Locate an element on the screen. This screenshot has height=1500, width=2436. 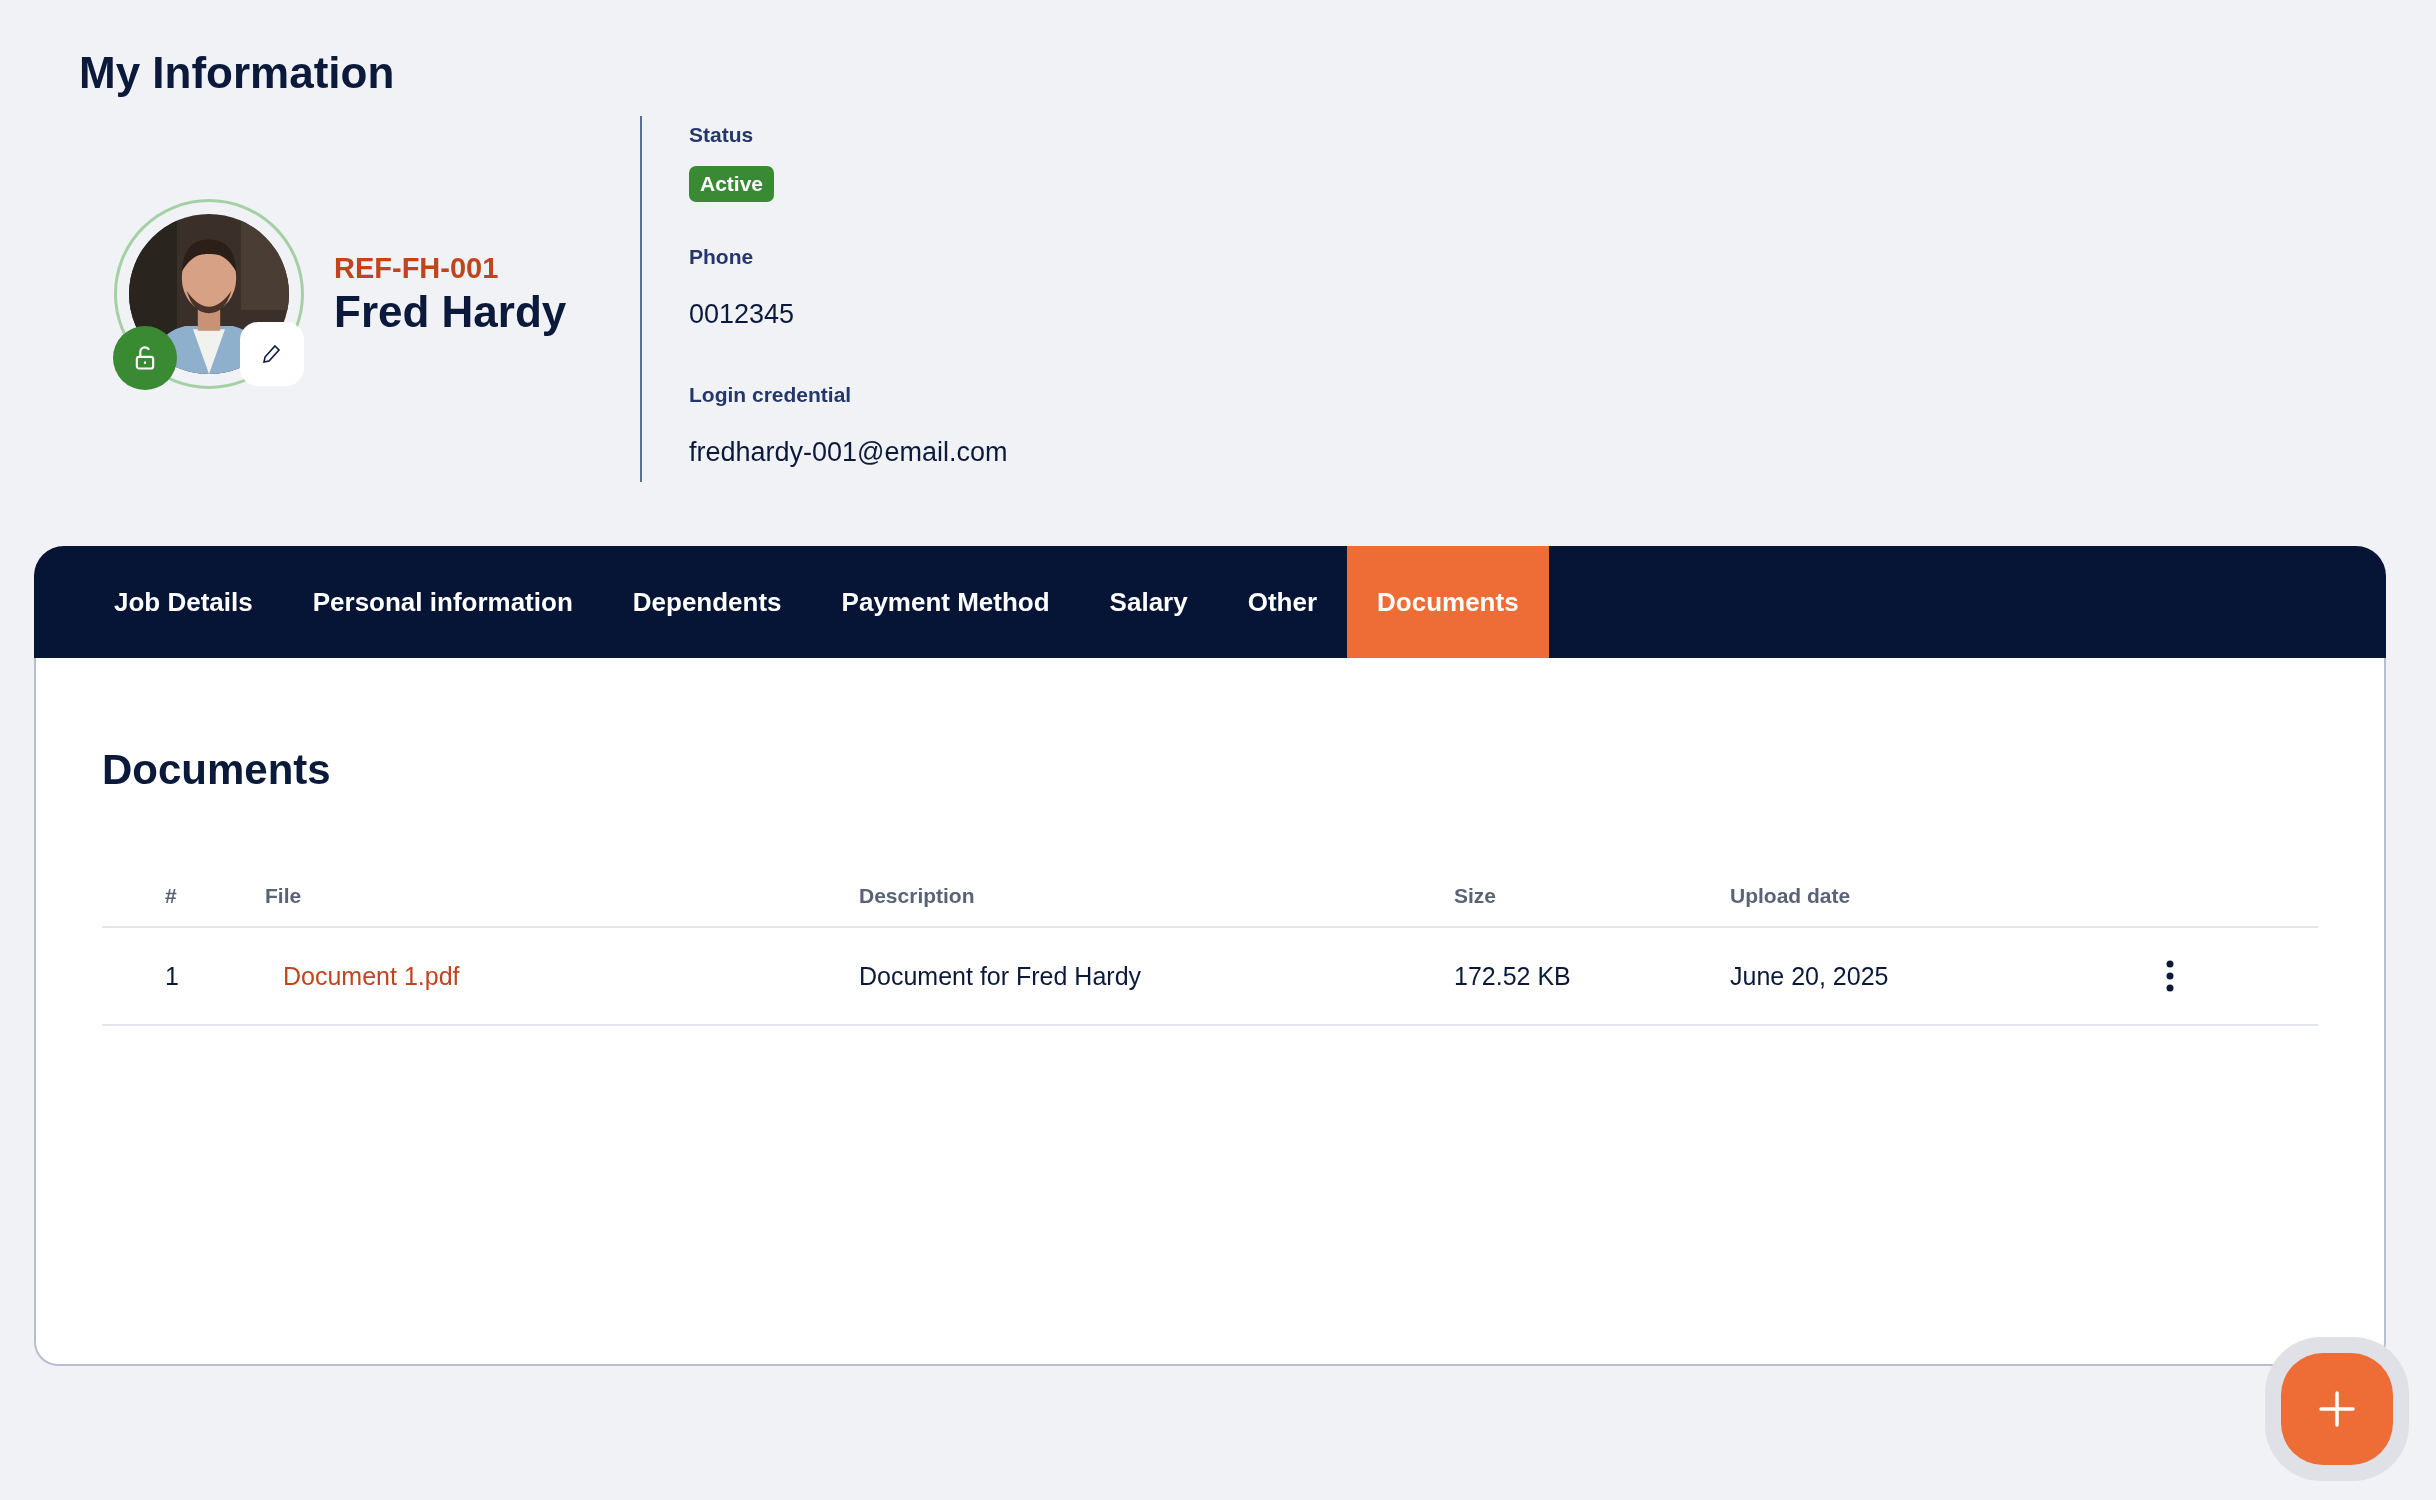
tab: Other is located at coordinates (1282, 602).